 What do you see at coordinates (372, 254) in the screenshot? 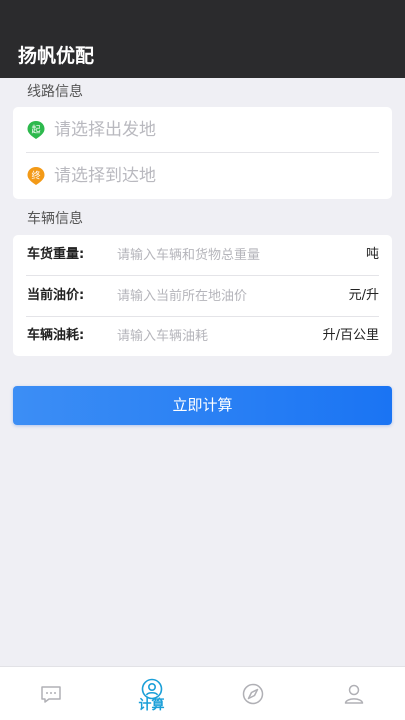
I see `weight-unit: 吨` at bounding box center [372, 254].